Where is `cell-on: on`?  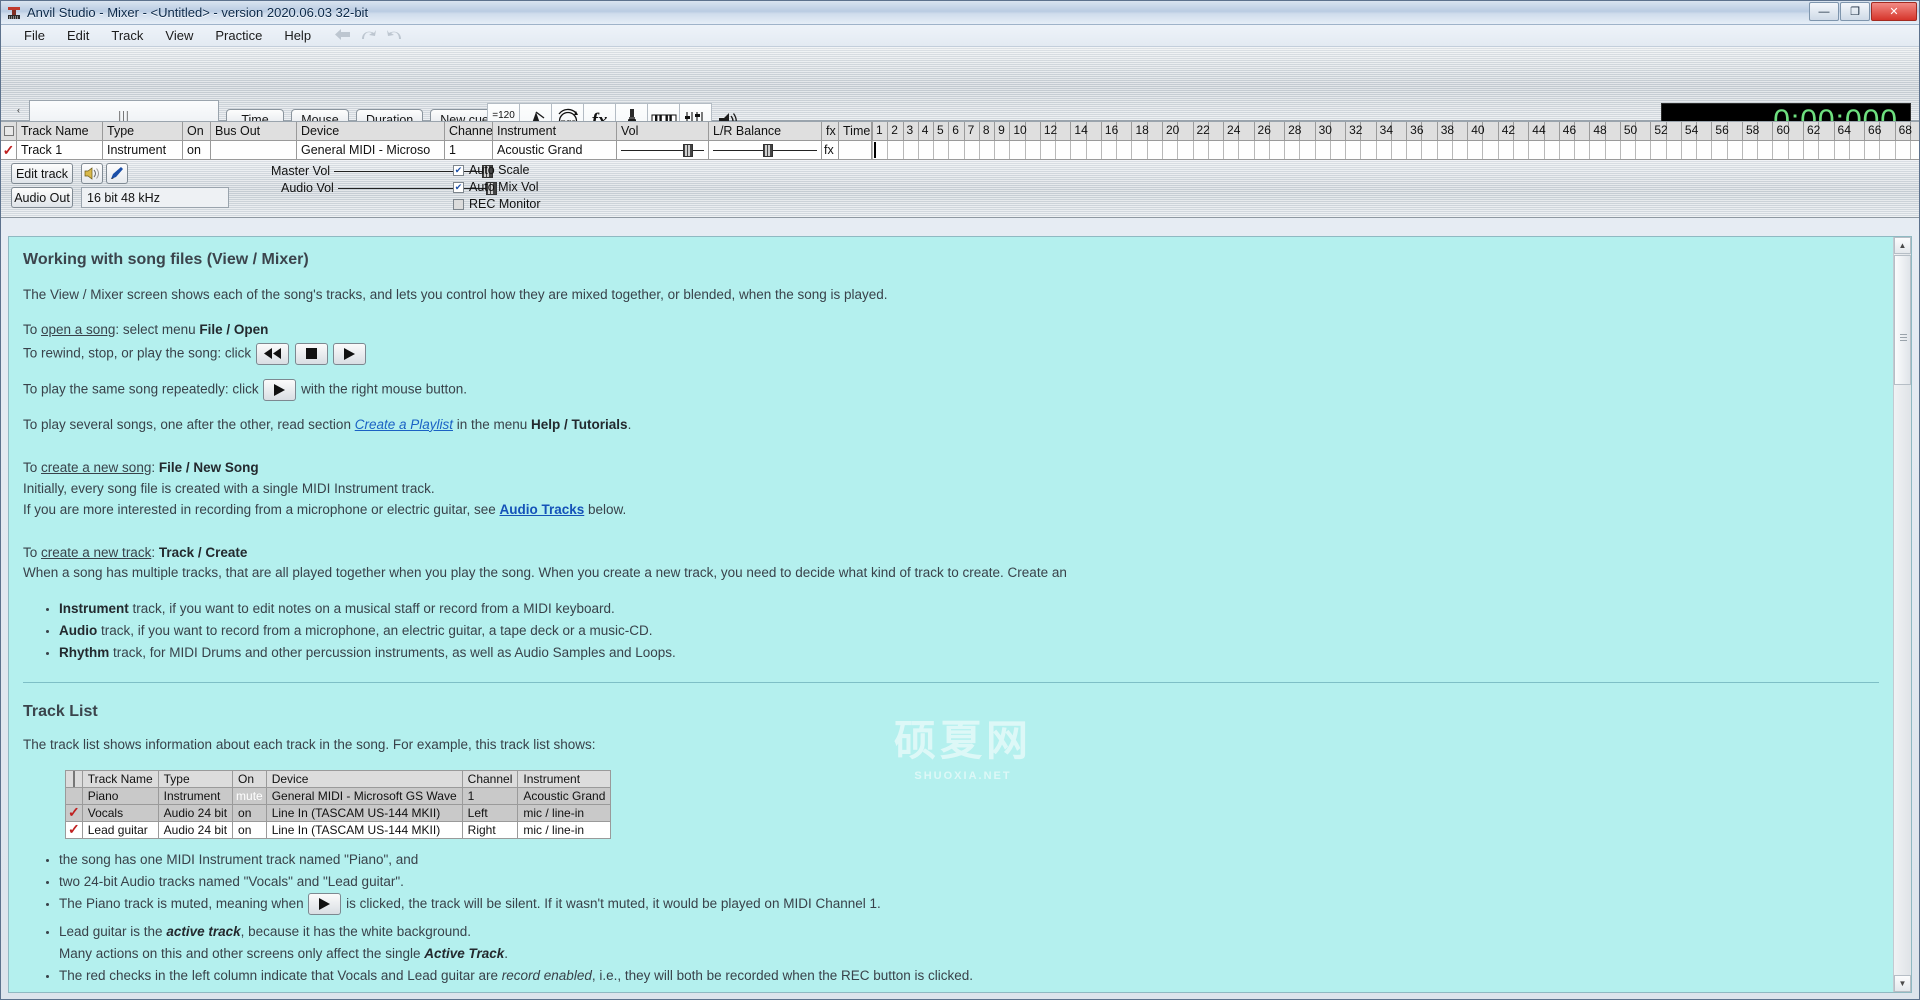 cell-on: on is located at coordinates (197, 150).